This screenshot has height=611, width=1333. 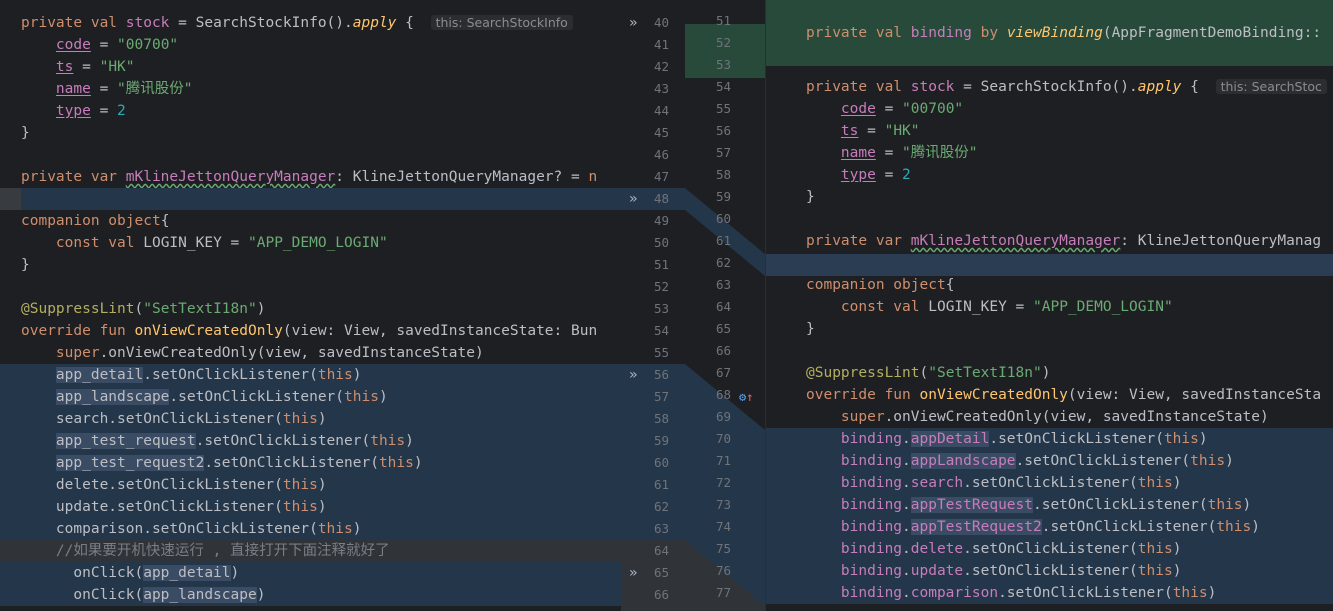 What do you see at coordinates (95, 67) in the screenshot?
I see `code-line: ts = "HK"` at bounding box center [95, 67].